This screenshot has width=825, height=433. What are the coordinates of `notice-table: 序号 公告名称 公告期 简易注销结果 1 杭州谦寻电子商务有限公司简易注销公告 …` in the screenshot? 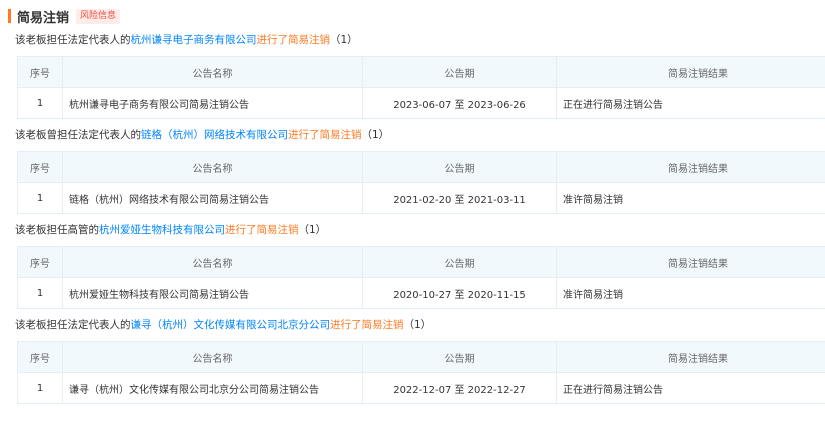 It's located at (421, 87).